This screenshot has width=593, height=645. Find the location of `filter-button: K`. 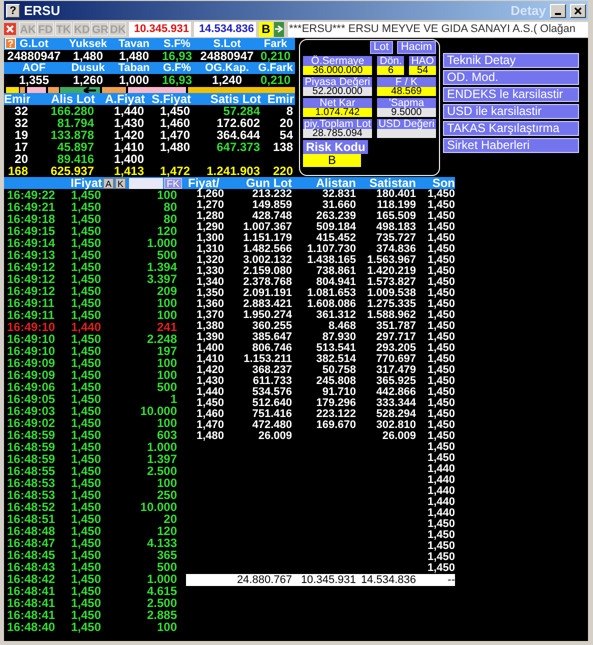

filter-button: K is located at coordinates (120, 183).